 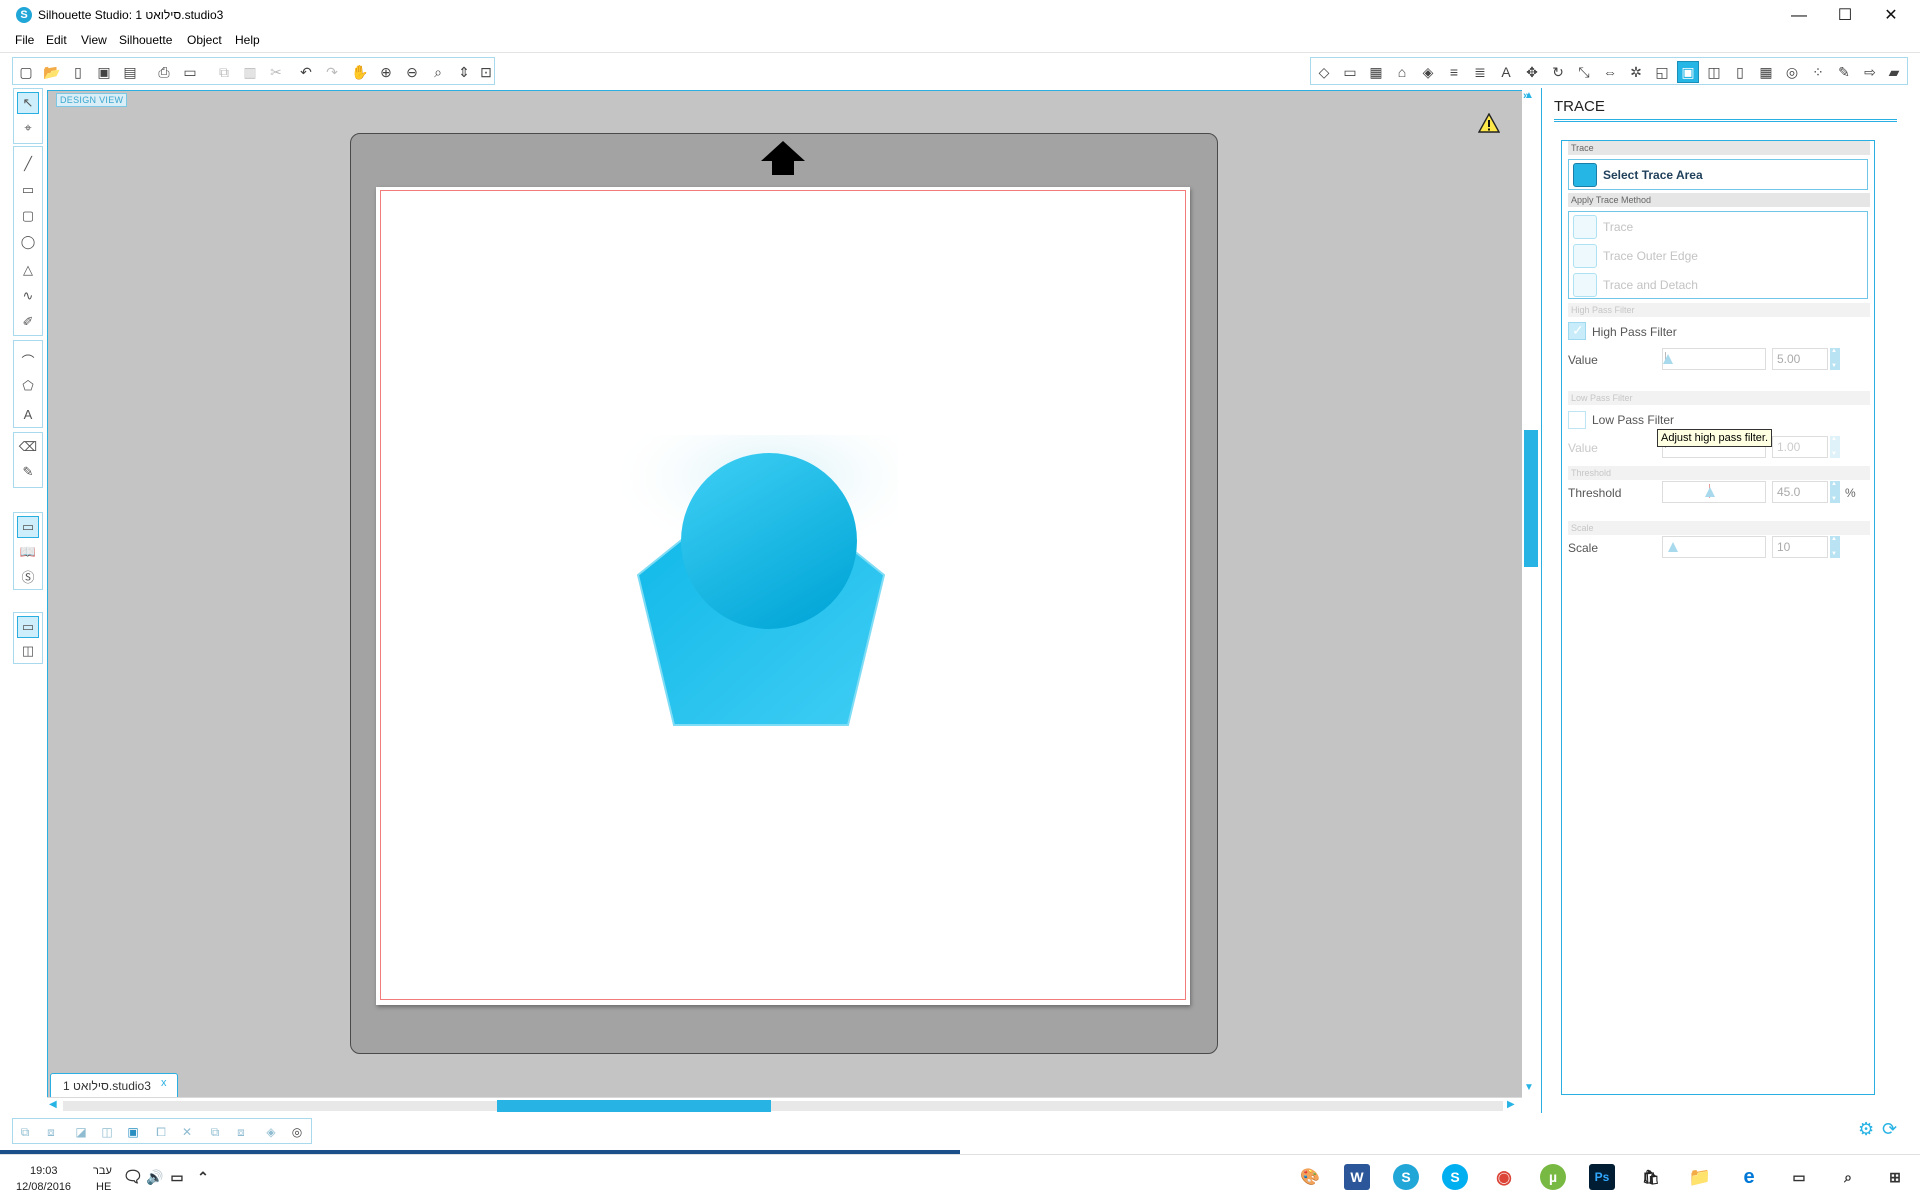 What do you see at coordinates (1506, 72) in the screenshot?
I see `text-style-icon: A` at bounding box center [1506, 72].